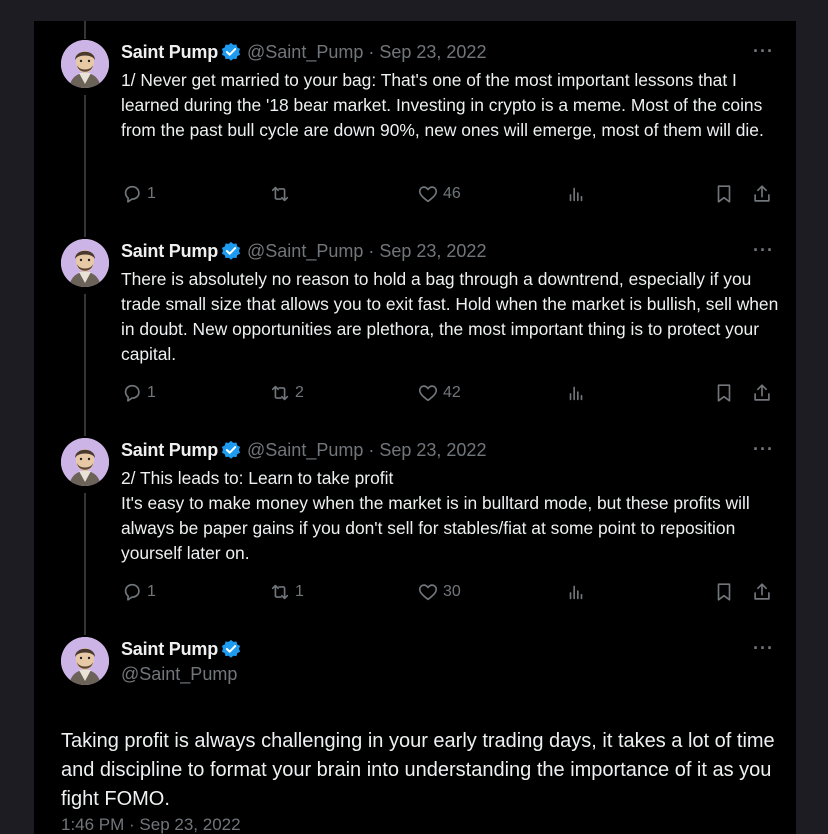 The width and height of the screenshot is (828, 834). What do you see at coordinates (151, 824) in the screenshot?
I see `tweet-timestamp: 1:46 PM · Sep 23, 2022` at bounding box center [151, 824].